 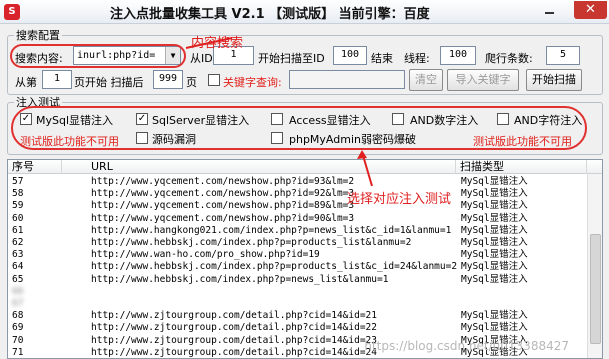 What do you see at coordinates (466, 346) in the screenshot?
I see `watermark-text: https://blog.csdn.net/u013388427` at bounding box center [466, 346].